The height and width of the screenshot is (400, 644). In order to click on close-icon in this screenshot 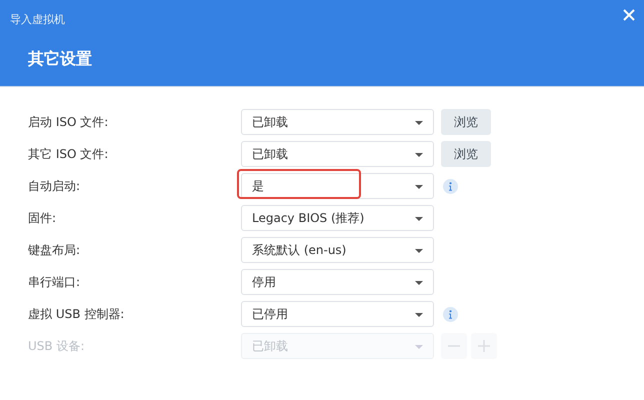, I will do `click(629, 15)`.